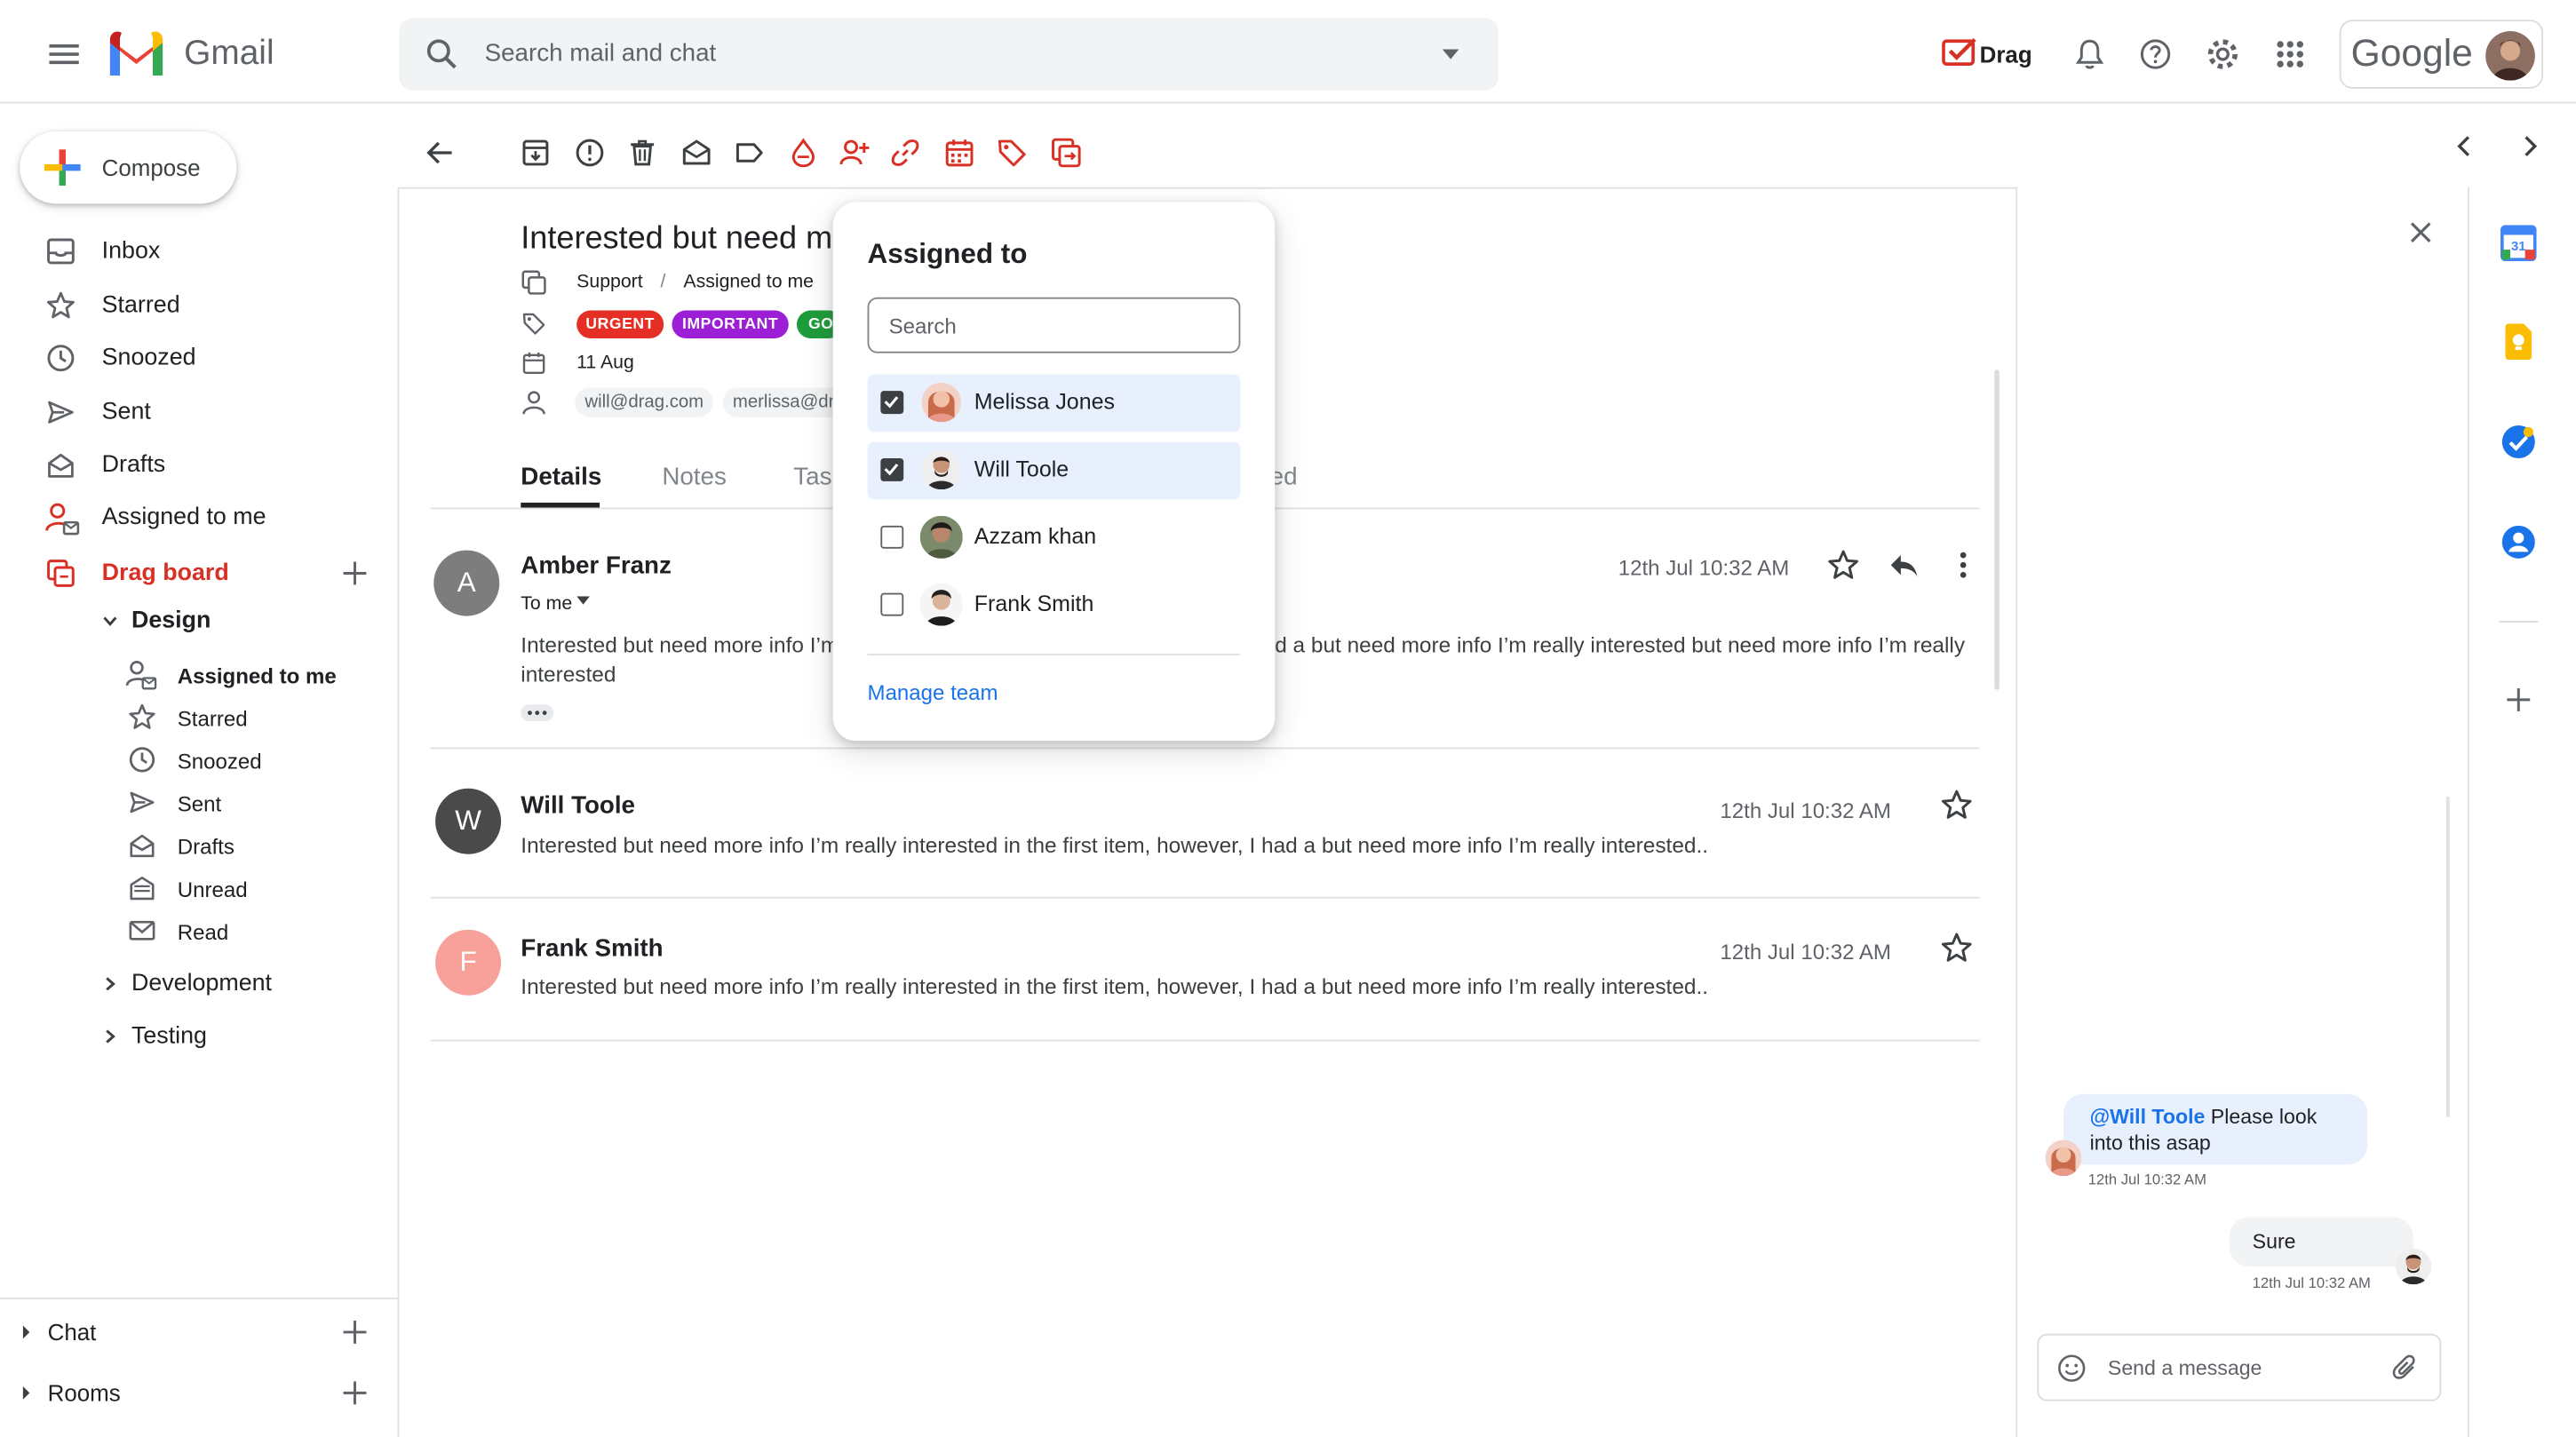 This screenshot has height=1437, width=2576. What do you see at coordinates (2518, 442) in the screenshot?
I see `tasks-app-icon` at bounding box center [2518, 442].